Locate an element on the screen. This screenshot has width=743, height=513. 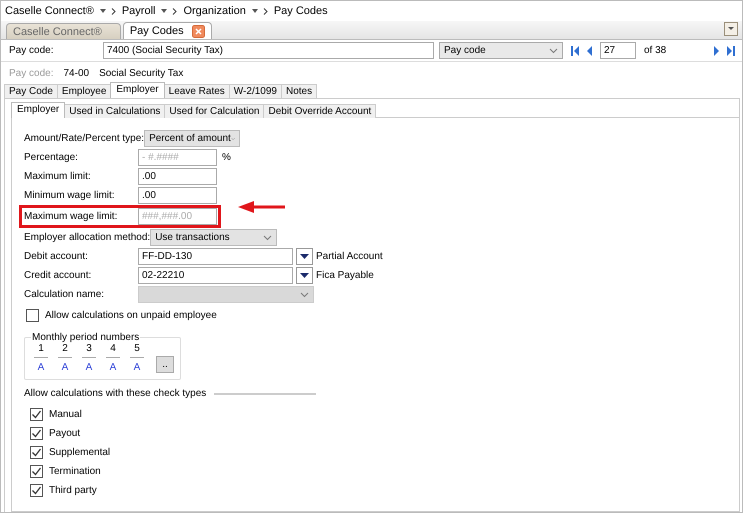
field-label: Amount/Rate/Percent type: is located at coordinates (84, 138).